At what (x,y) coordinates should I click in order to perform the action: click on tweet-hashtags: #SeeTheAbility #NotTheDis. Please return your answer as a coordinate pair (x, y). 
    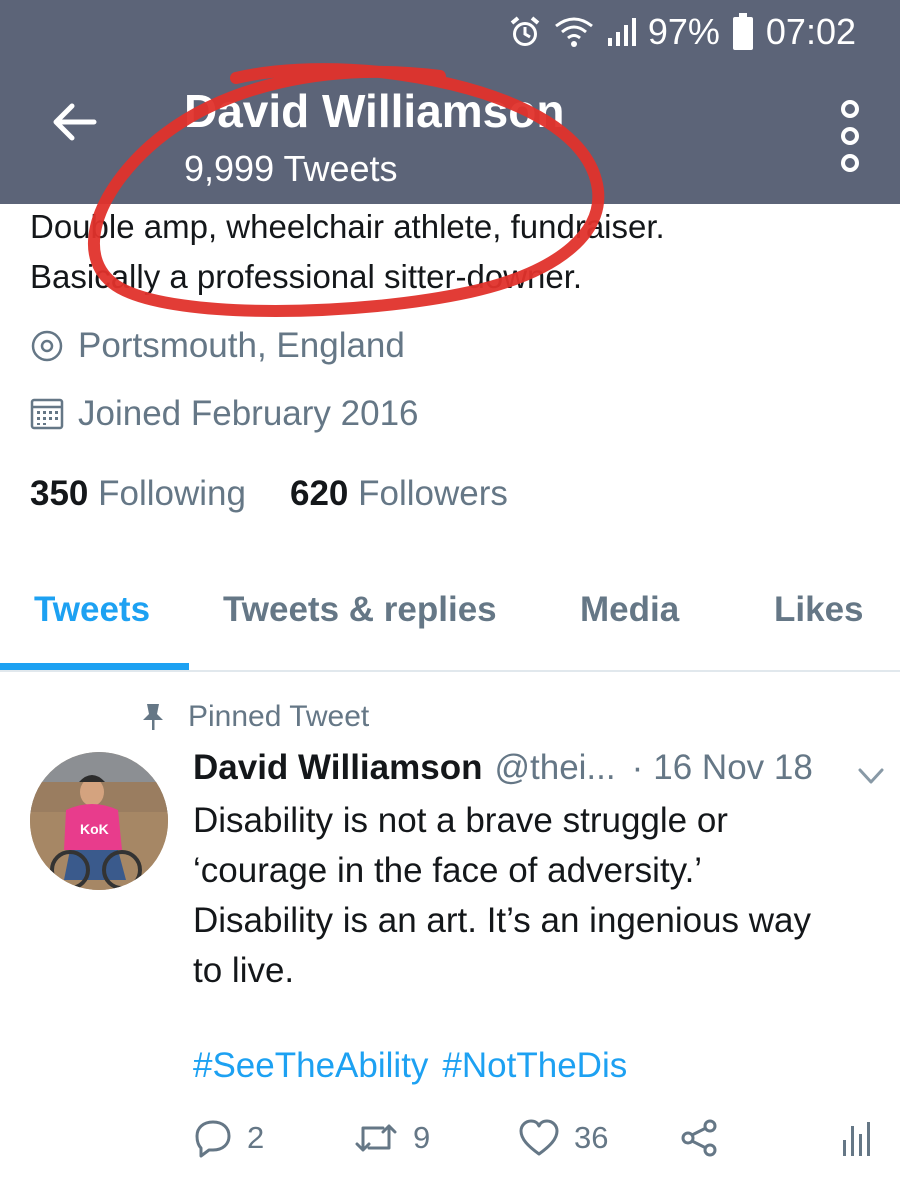
    Looking at the image, I should click on (410, 1066).